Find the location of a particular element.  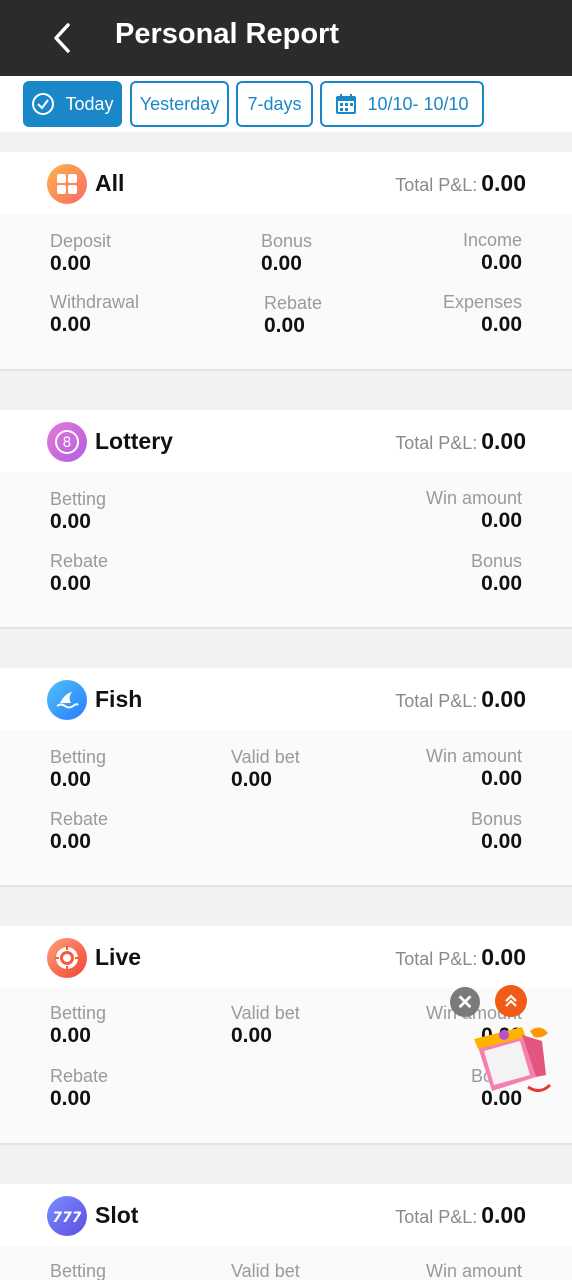

back-button is located at coordinates (63, 38).